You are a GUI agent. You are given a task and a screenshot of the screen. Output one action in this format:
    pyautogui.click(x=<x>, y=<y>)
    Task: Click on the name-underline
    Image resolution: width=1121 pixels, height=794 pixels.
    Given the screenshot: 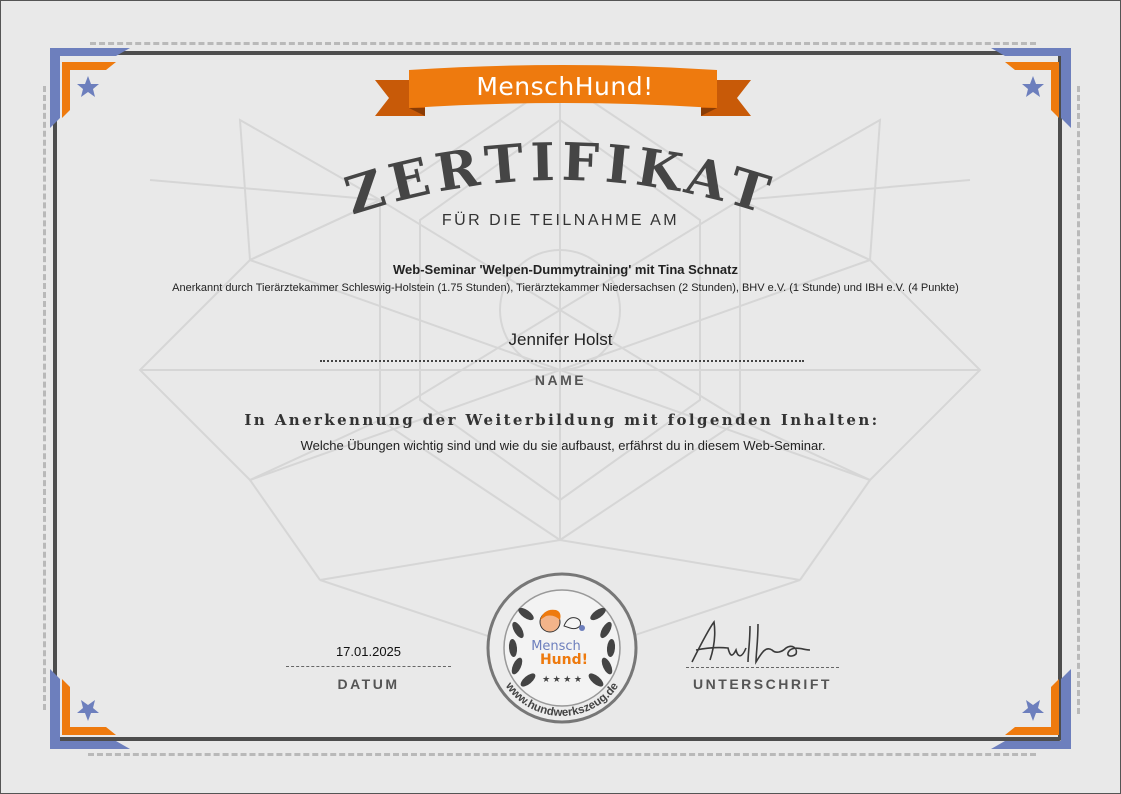 What is the action you would take?
    pyautogui.click(x=562, y=361)
    